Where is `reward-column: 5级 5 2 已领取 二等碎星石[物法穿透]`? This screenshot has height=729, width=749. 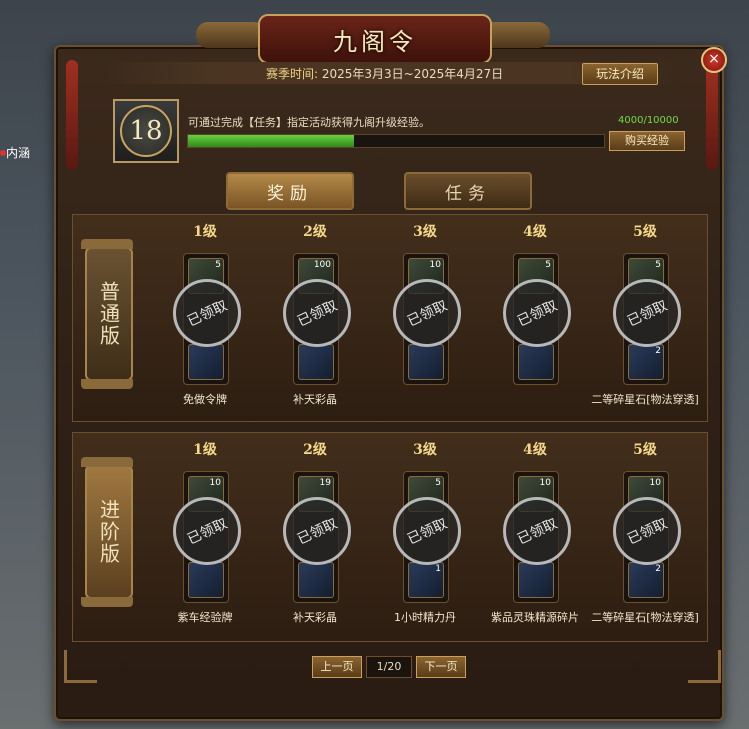 reward-column: 5级 5 2 已领取 二等碎星石[物法穿透] is located at coordinates (645, 313).